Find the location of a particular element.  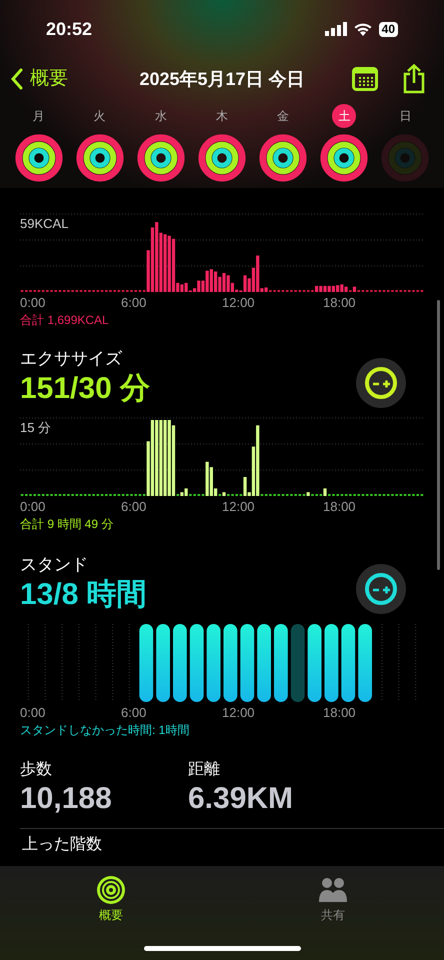

stand-value: 13/8 時間 is located at coordinates (83, 595).